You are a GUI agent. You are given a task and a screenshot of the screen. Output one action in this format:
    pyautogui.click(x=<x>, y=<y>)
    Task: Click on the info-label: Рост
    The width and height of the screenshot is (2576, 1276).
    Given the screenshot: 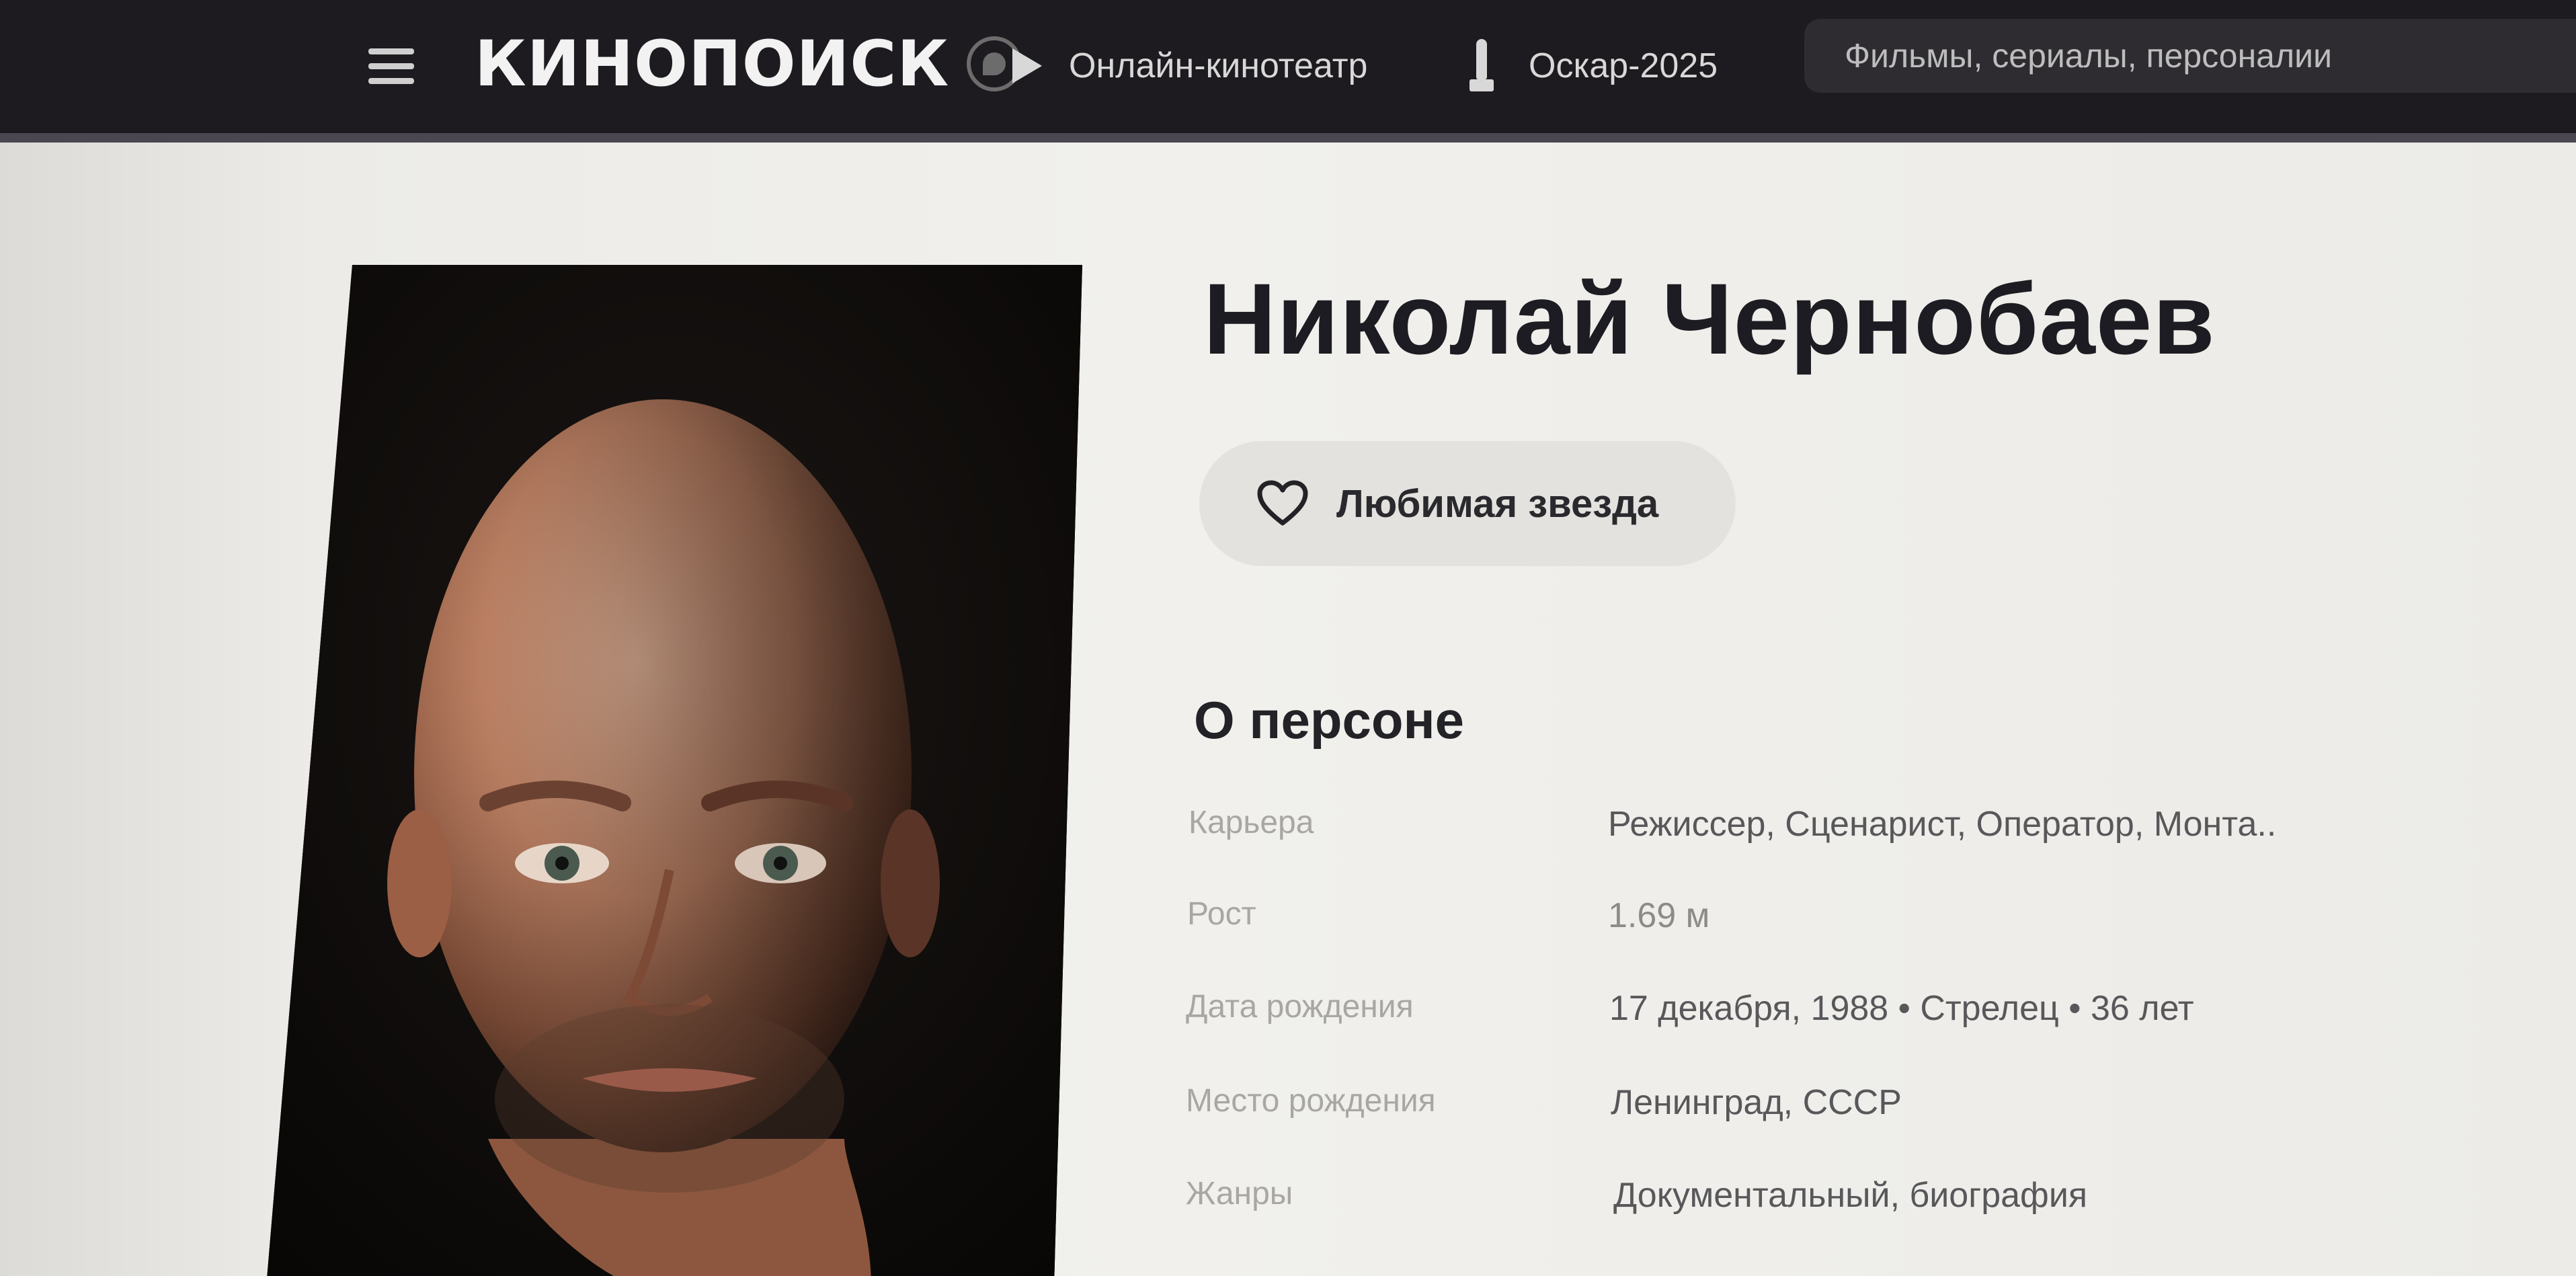 What is the action you would take?
    pyautogui.click(x=1221, y=914)
    